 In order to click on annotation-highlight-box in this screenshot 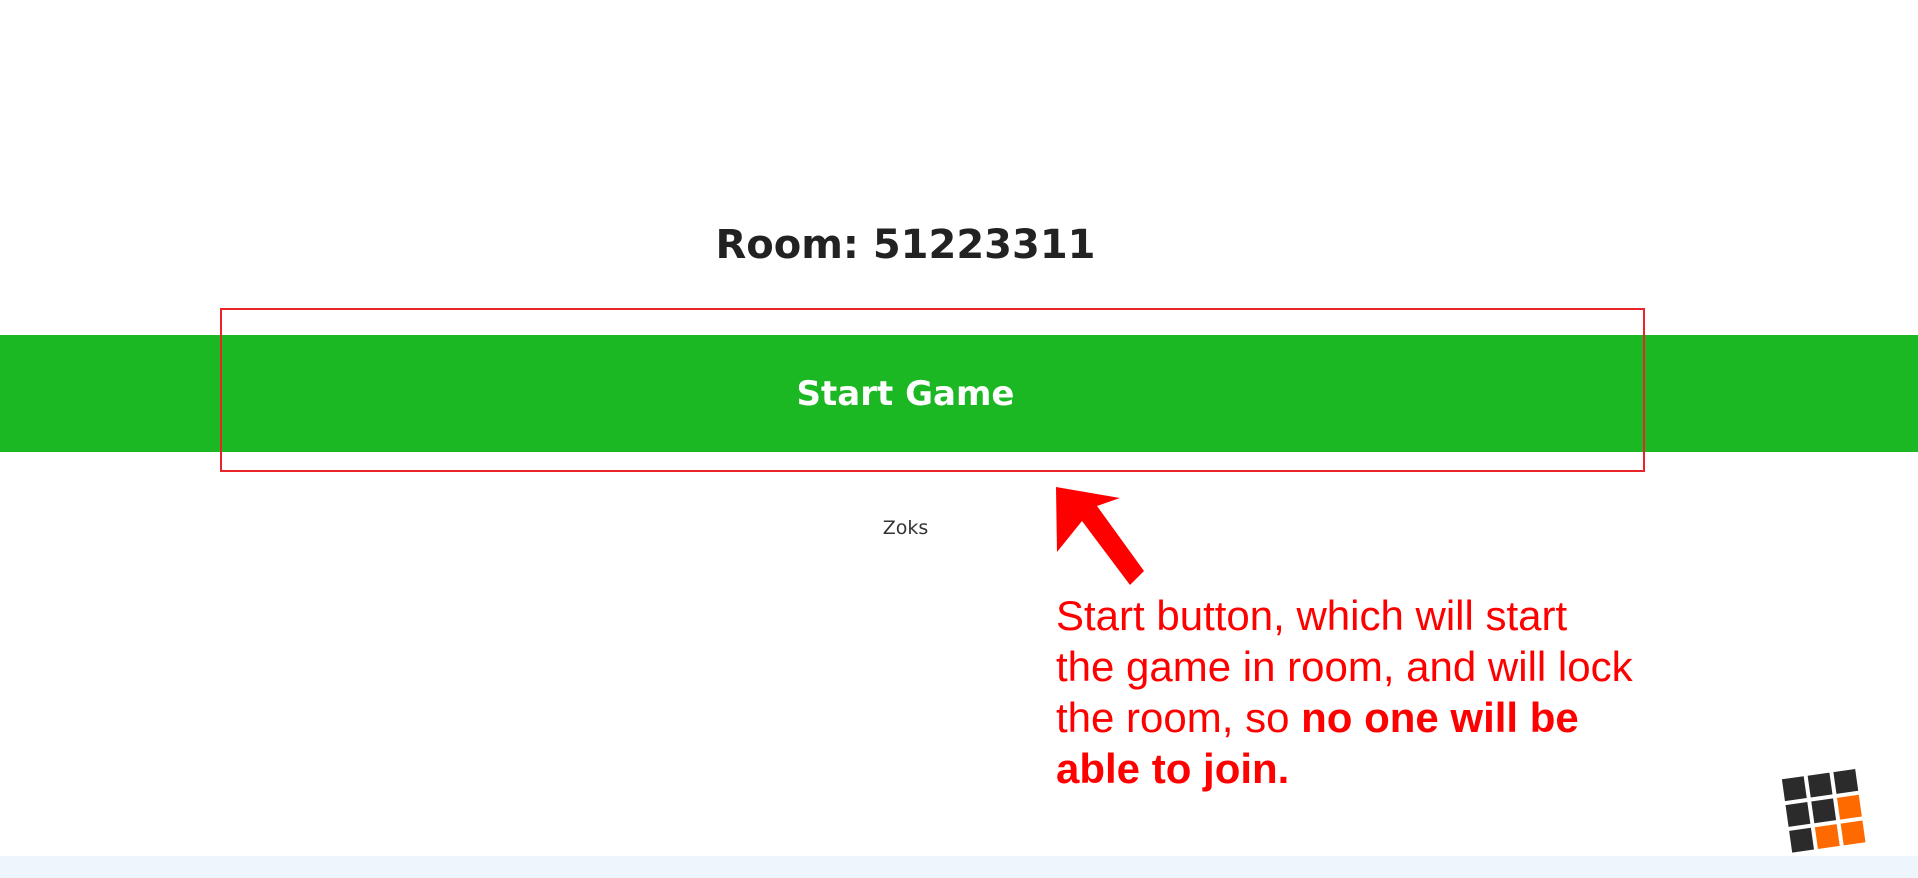, I will do `click(932, 390)`.